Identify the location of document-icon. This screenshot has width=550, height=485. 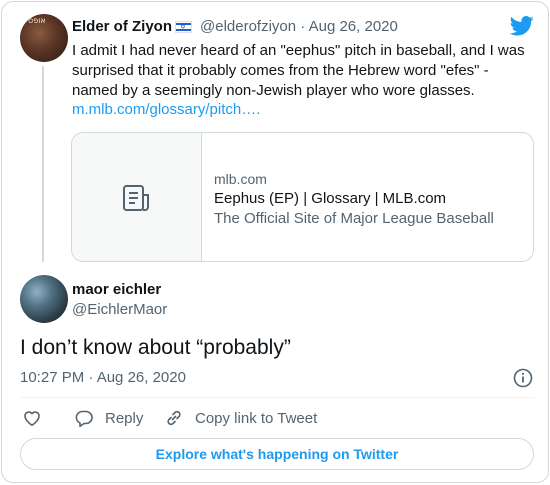
(136, 198).